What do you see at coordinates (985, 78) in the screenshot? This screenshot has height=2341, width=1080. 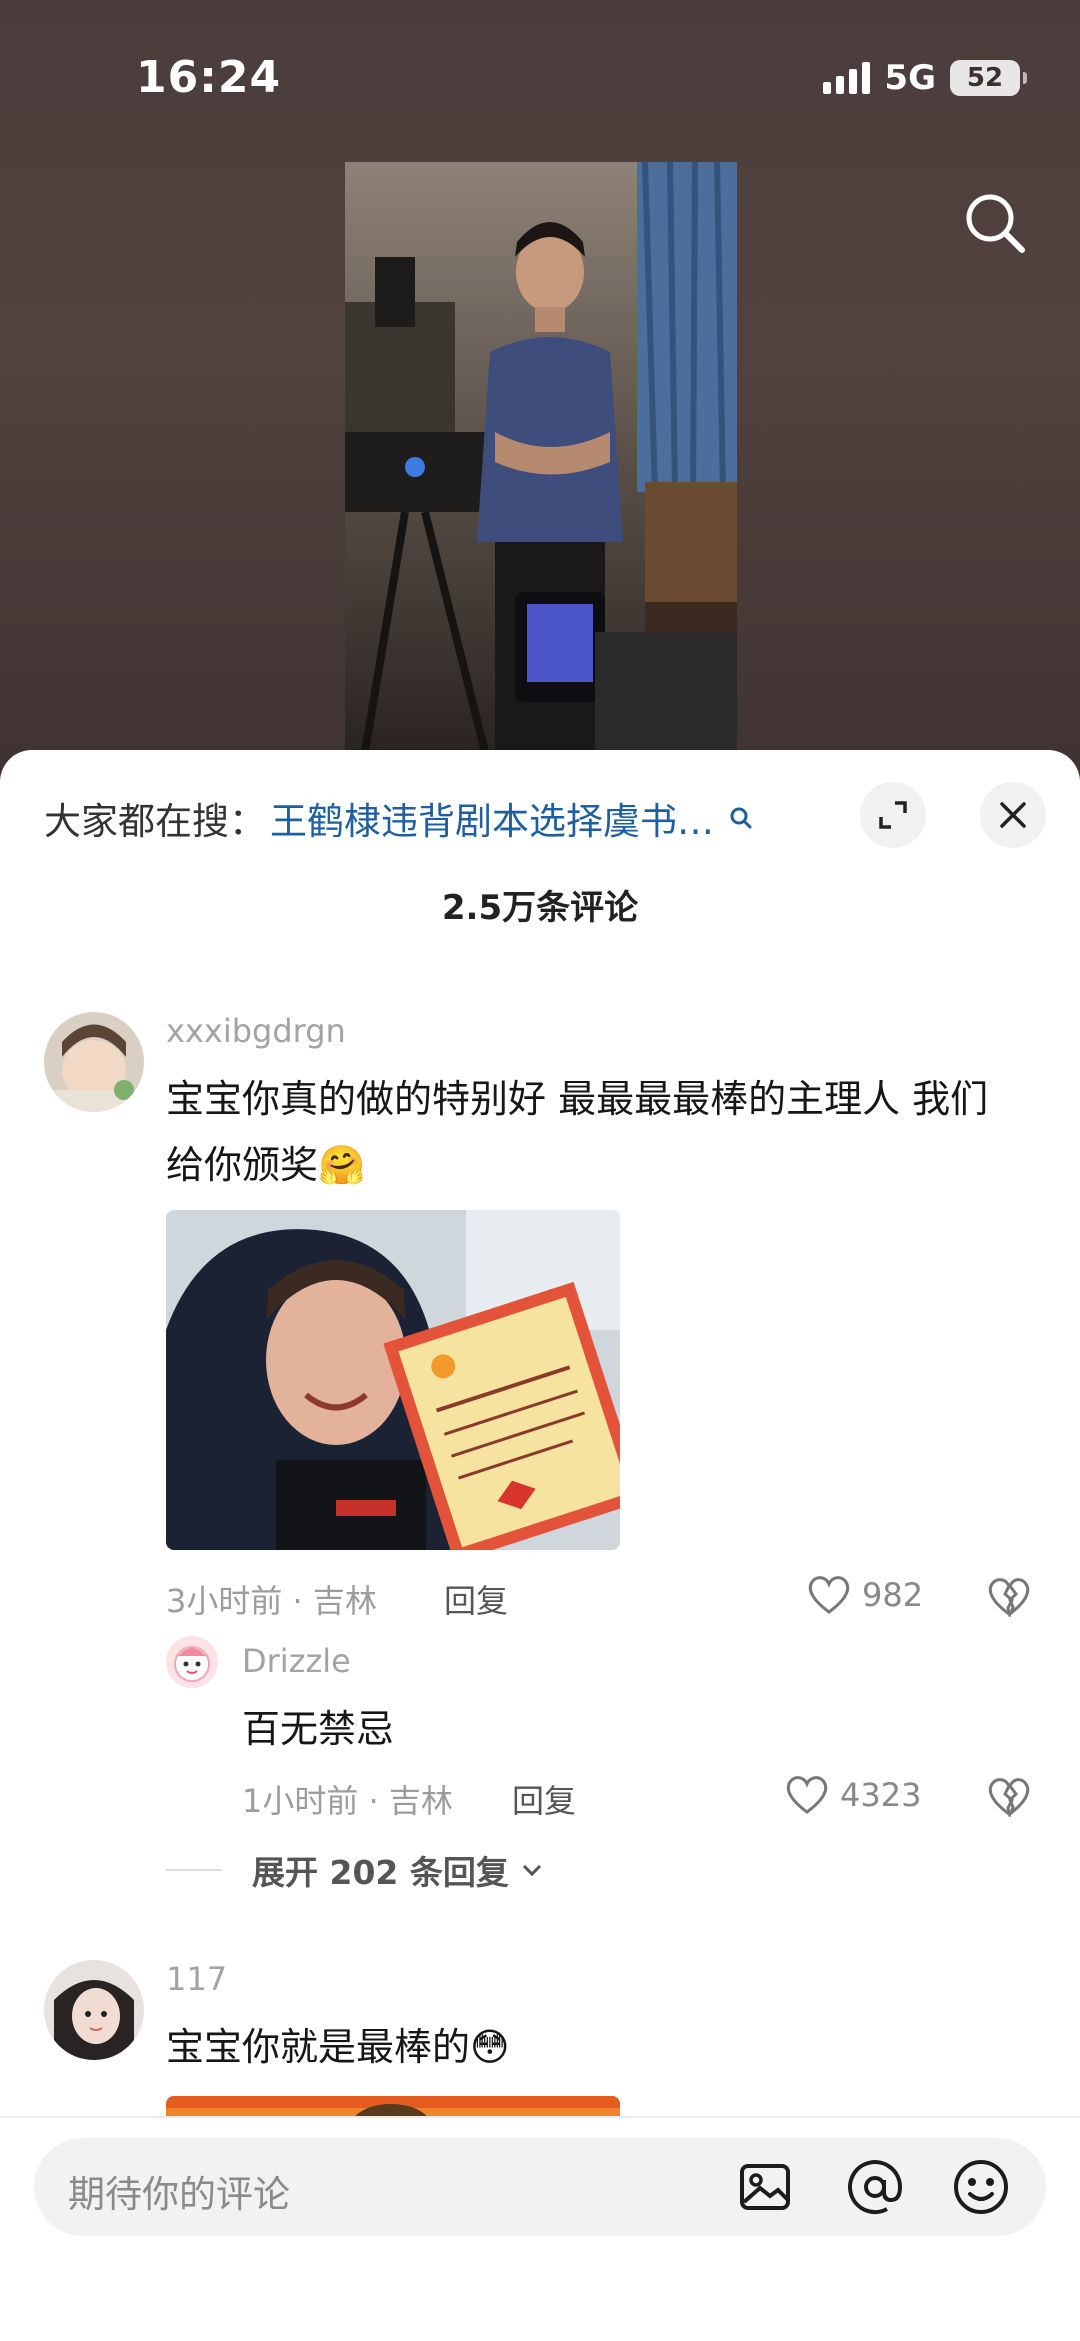 I see `battery-level: 52` at bounding box center [985, 78].